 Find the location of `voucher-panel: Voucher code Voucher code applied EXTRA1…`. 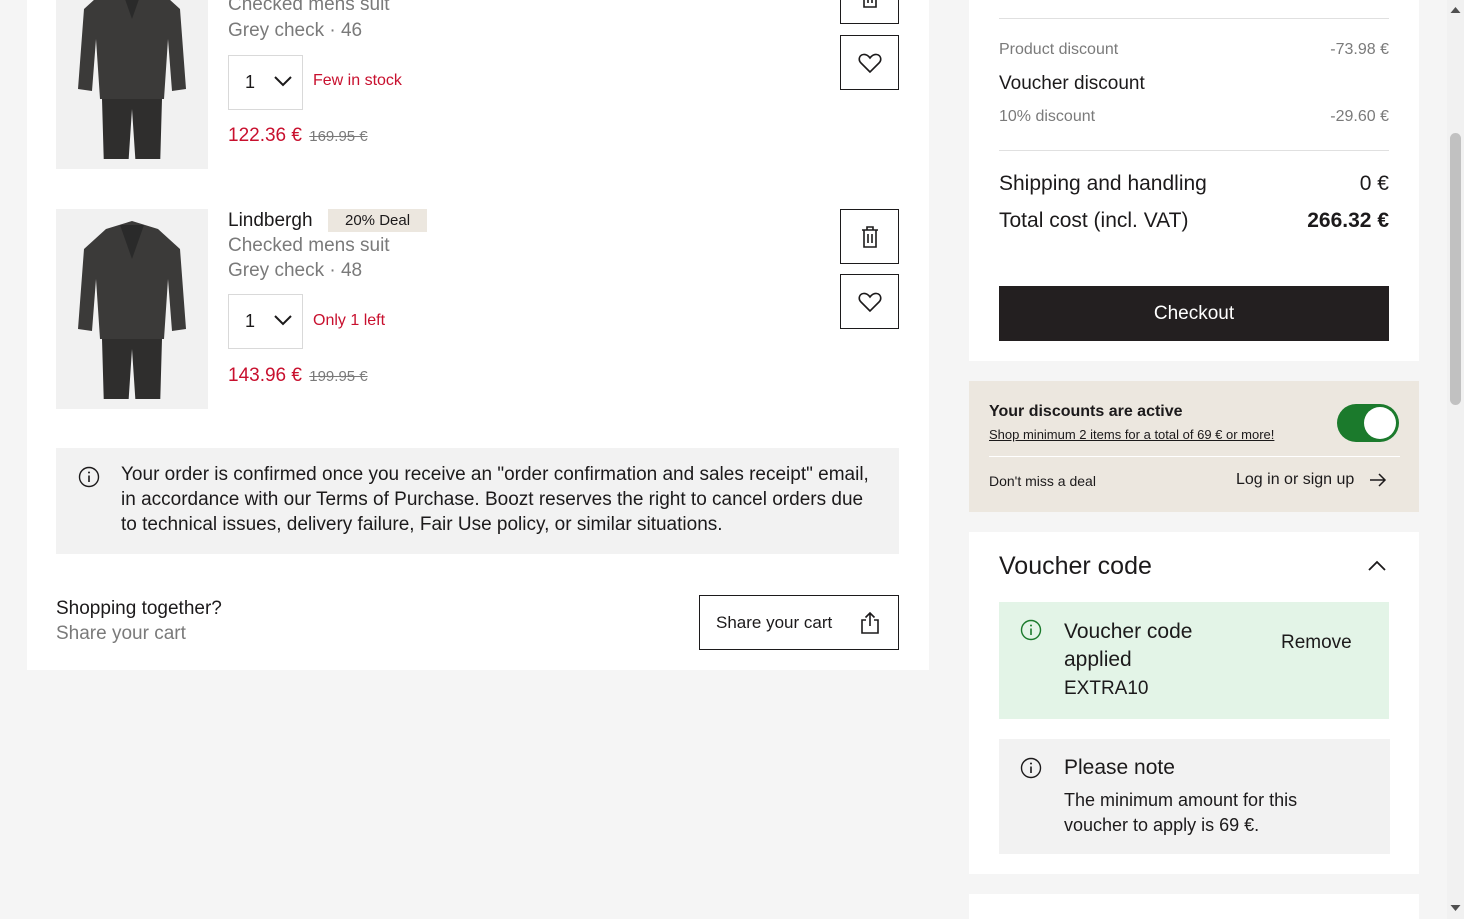

voucher-panel: Voucher code Voucher code applied EXTRA1… is located at coordinates (1194, 703).